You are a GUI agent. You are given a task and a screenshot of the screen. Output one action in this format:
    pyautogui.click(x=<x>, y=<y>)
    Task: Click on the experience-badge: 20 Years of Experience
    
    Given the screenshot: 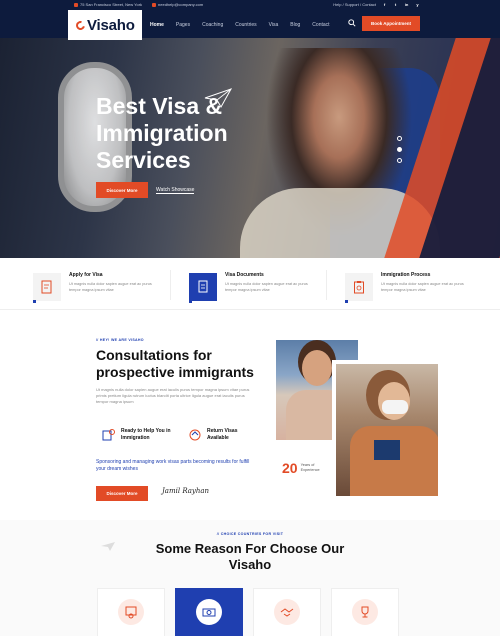 What is the action you would take?
    pyautogui.click(x=304, y=468)
    